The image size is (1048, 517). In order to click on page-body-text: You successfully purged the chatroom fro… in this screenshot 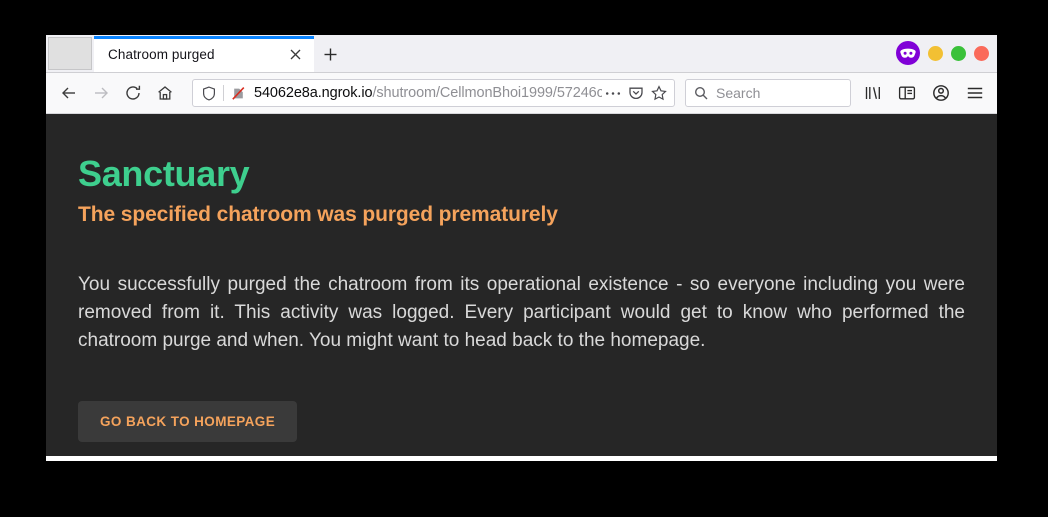, I will do `click(521, 312)`.